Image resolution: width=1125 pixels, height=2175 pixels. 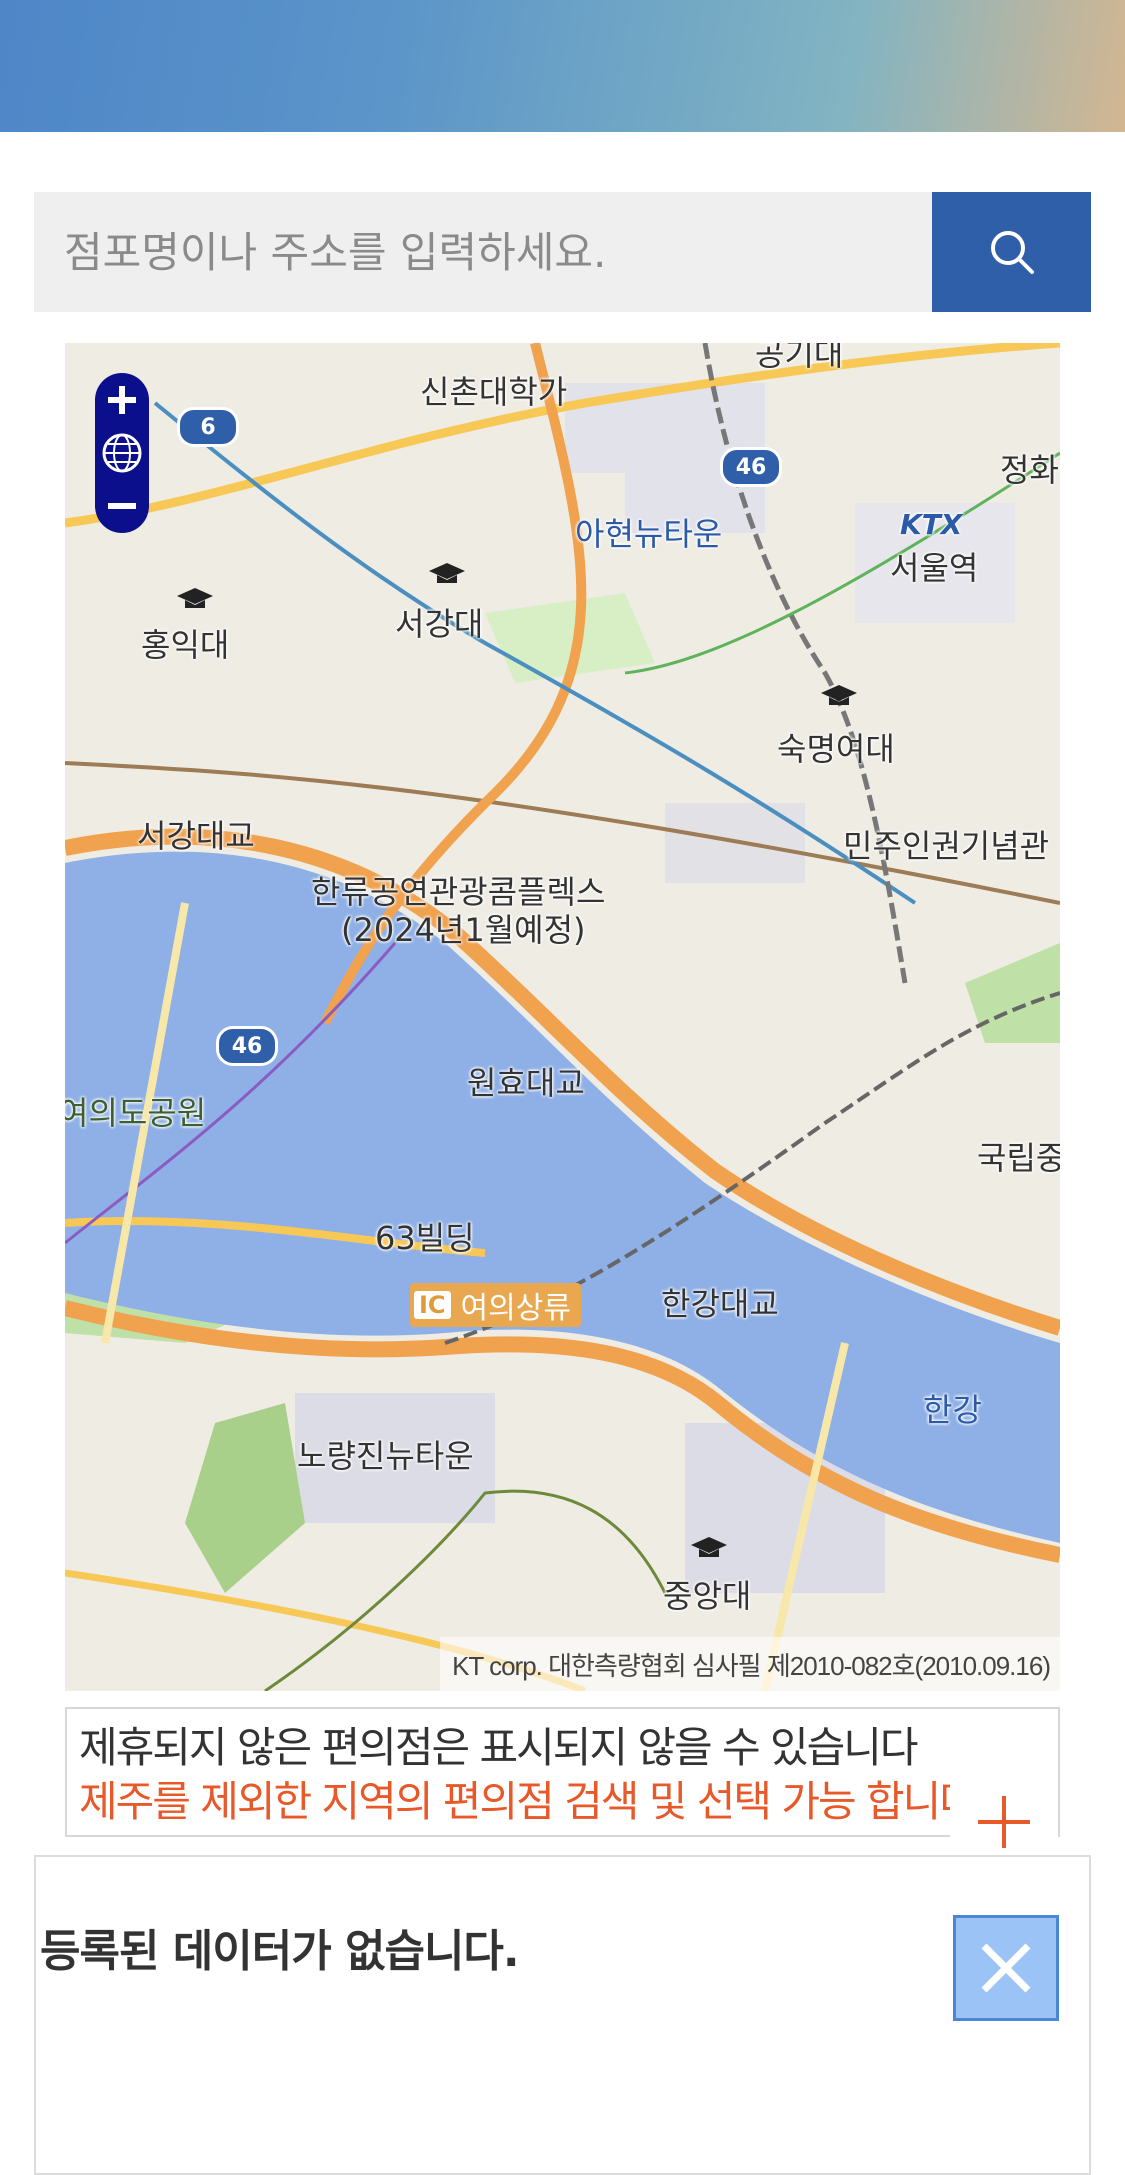 What do you see at coordinates (1029, 470) in the screenshot?
I see `map-label: 정화` at bounding box center [1029, 470].